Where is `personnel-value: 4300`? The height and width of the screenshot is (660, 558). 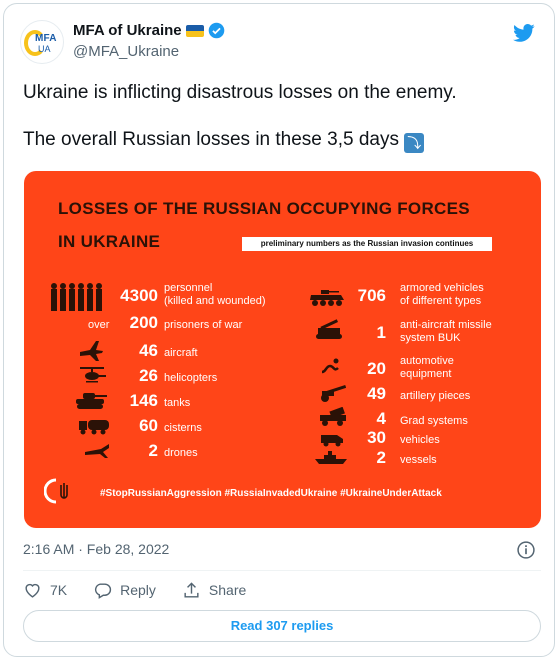 personnel-value: 4300 is located at coordinates (139, 295).